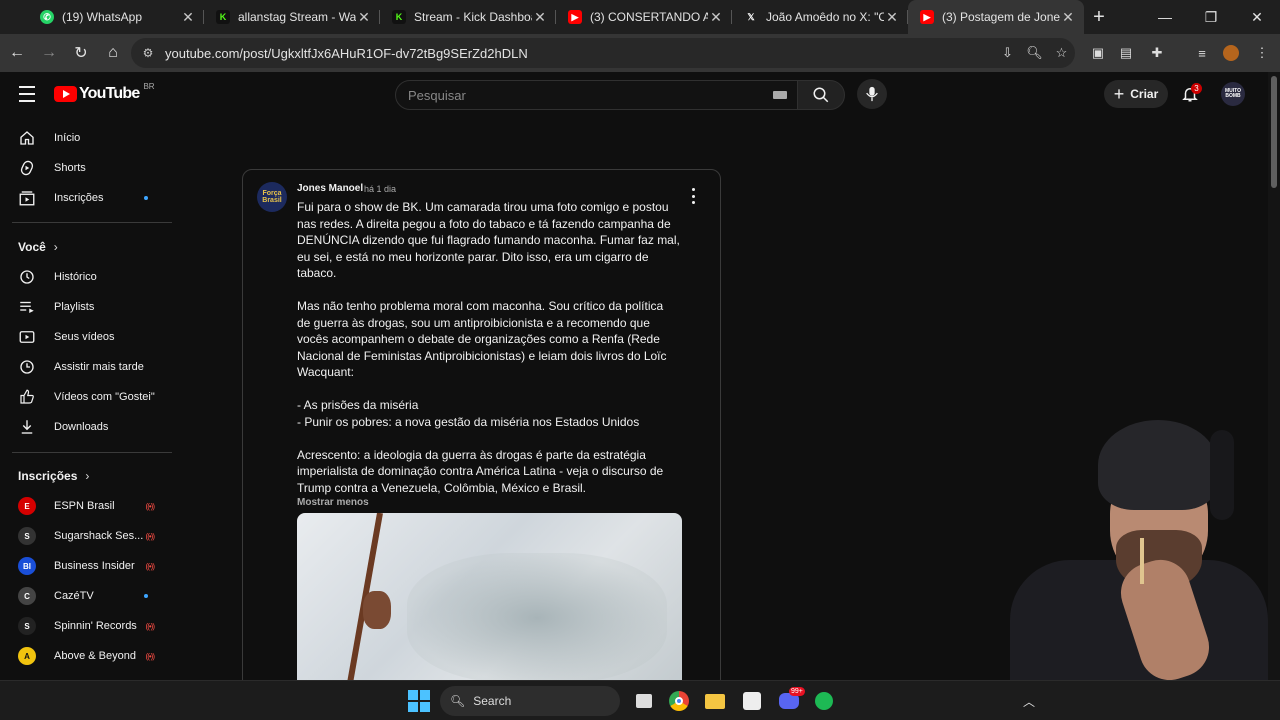 The image size is (1280, 720). Describe the element at coordinates (292, 17) in the screenshot. I see `browser-tab: Kallanstag Stream - Watch L✕` at that location.